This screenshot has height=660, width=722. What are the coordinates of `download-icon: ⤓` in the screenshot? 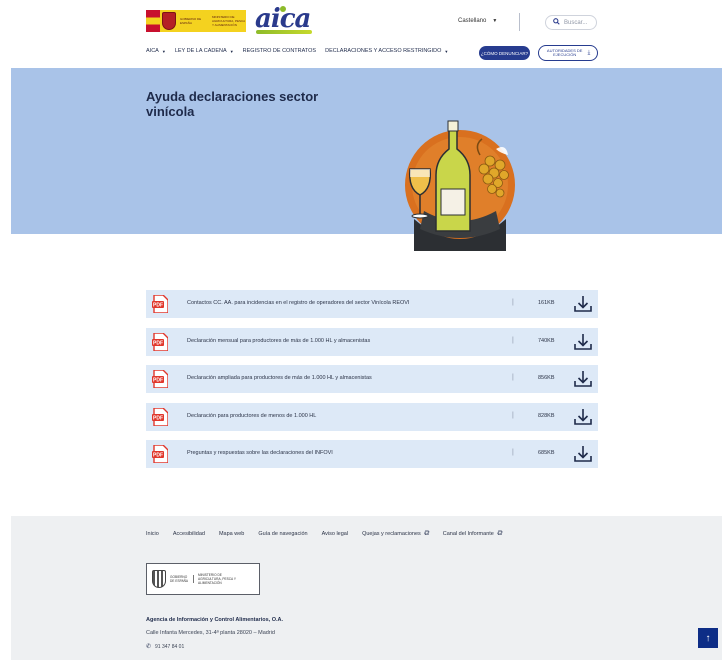 It's located at (589, 52).